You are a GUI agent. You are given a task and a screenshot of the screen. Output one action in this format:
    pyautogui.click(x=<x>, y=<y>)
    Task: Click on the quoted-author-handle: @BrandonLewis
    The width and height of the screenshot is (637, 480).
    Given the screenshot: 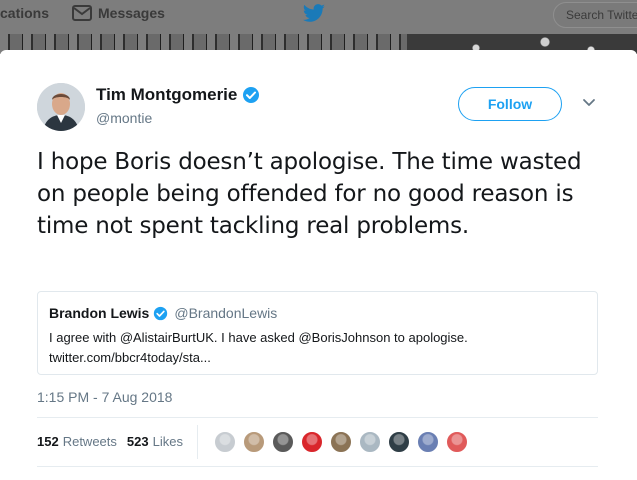 What is the action you would take?
    pyautogui.click(x=226, y=313)
    